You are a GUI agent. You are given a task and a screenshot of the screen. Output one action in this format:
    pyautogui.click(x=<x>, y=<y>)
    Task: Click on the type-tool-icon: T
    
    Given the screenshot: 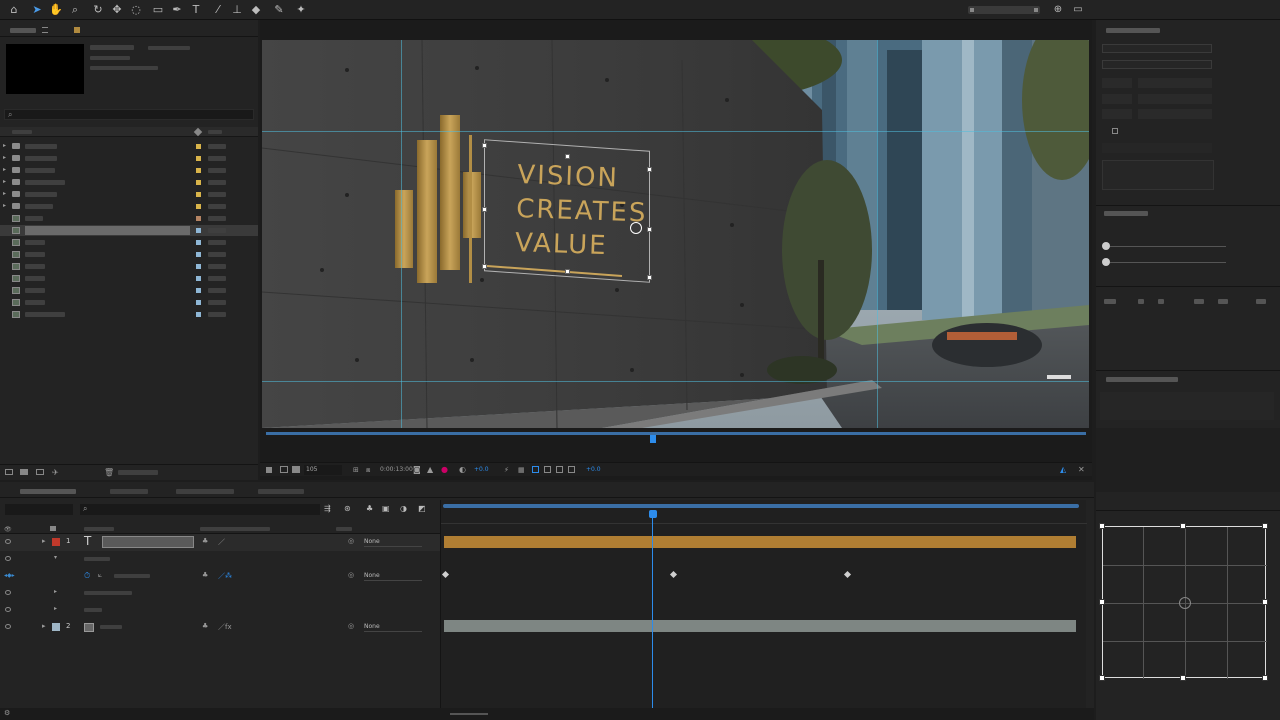 What is the action you would take?
    pyautogui.click(x=196, y=10)
    